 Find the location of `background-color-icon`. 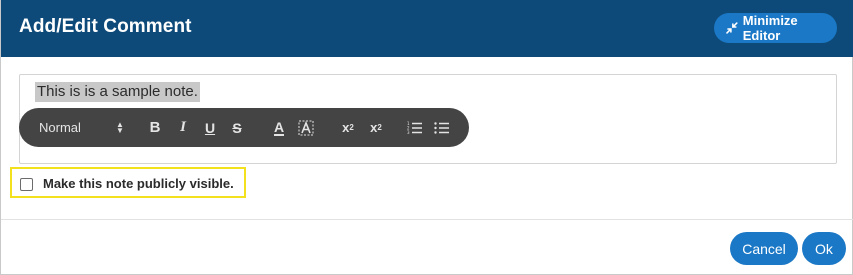

background-color-icon is located at coordinates (306, 127).